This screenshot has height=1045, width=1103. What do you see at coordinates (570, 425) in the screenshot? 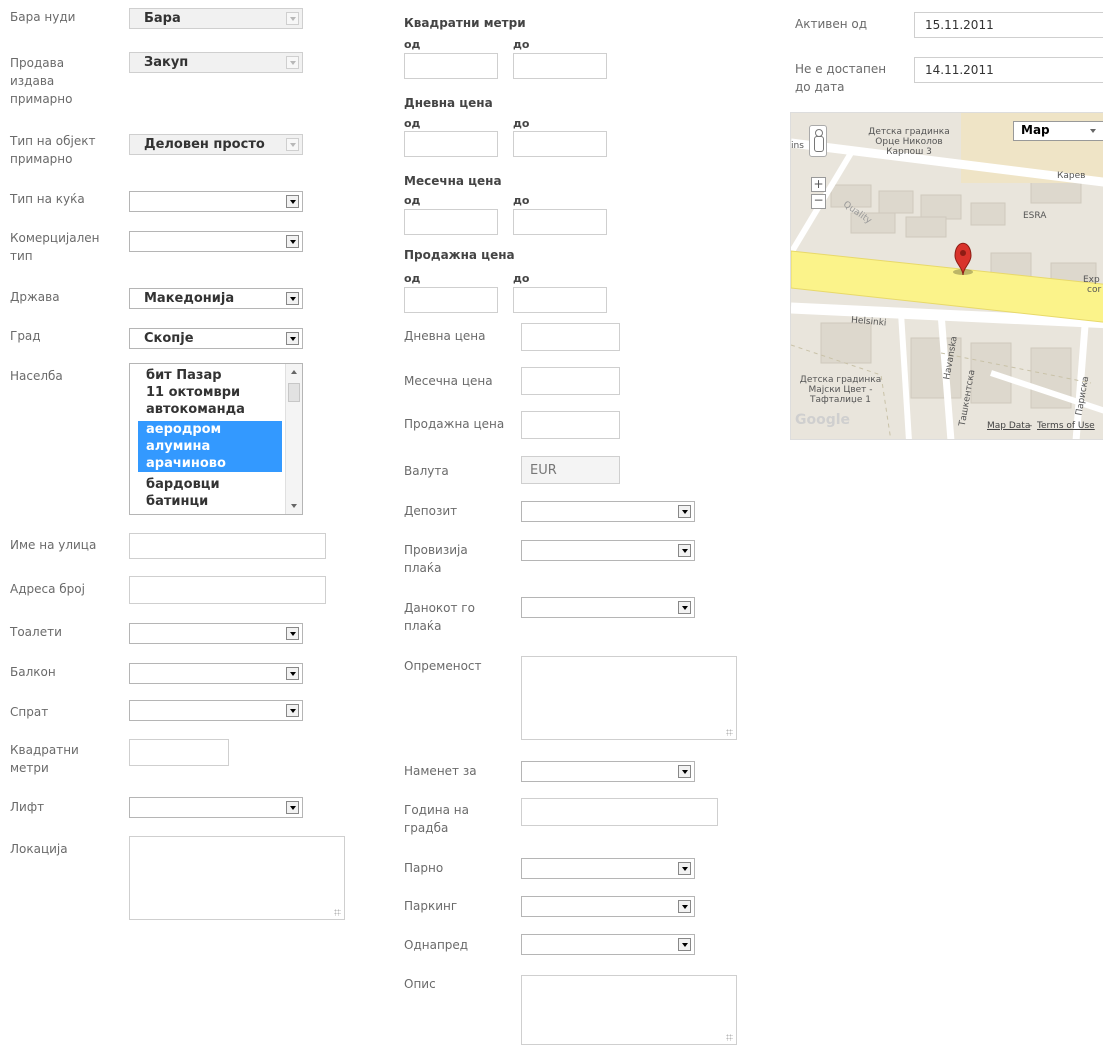
I see `sale-price-input` at bounding box center [570, 425].